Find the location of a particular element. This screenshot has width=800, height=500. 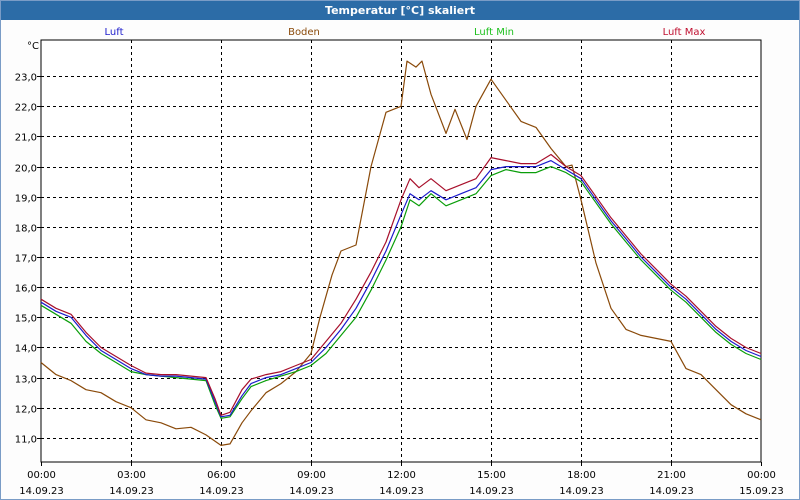

y-tick-label: 12,0 is located at coordinates (26, 410).